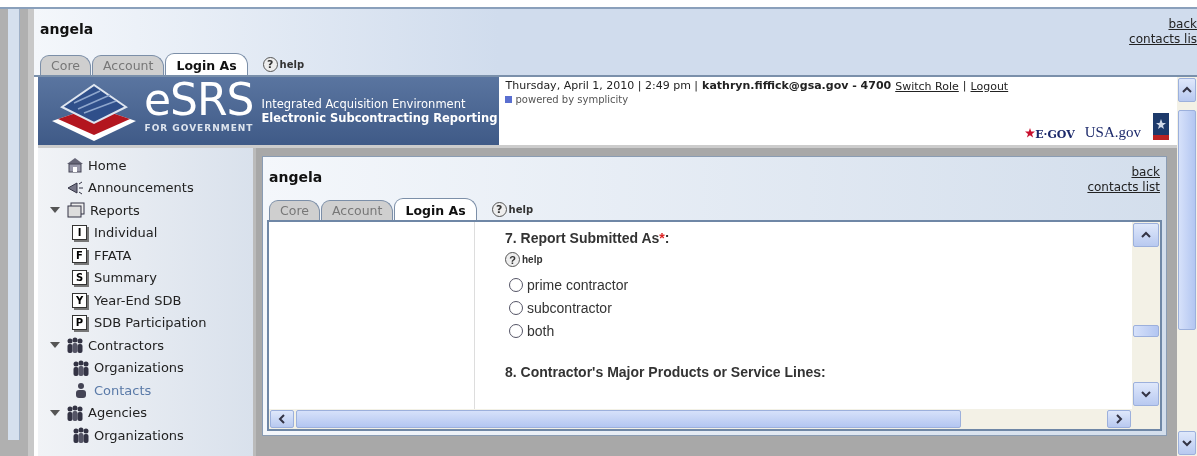 The width and height of the screenshot is (1197, 456). Describe the element at coordinates (141, 188) in the screenshot. I see `sidebar-item: Announcements` at that location.